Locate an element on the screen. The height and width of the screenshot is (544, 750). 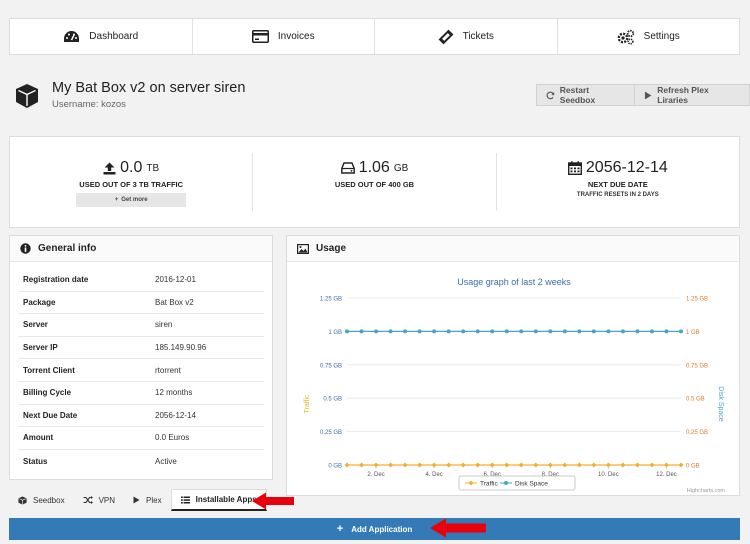
usage-header: Usage is located at coordinates (513, 249).